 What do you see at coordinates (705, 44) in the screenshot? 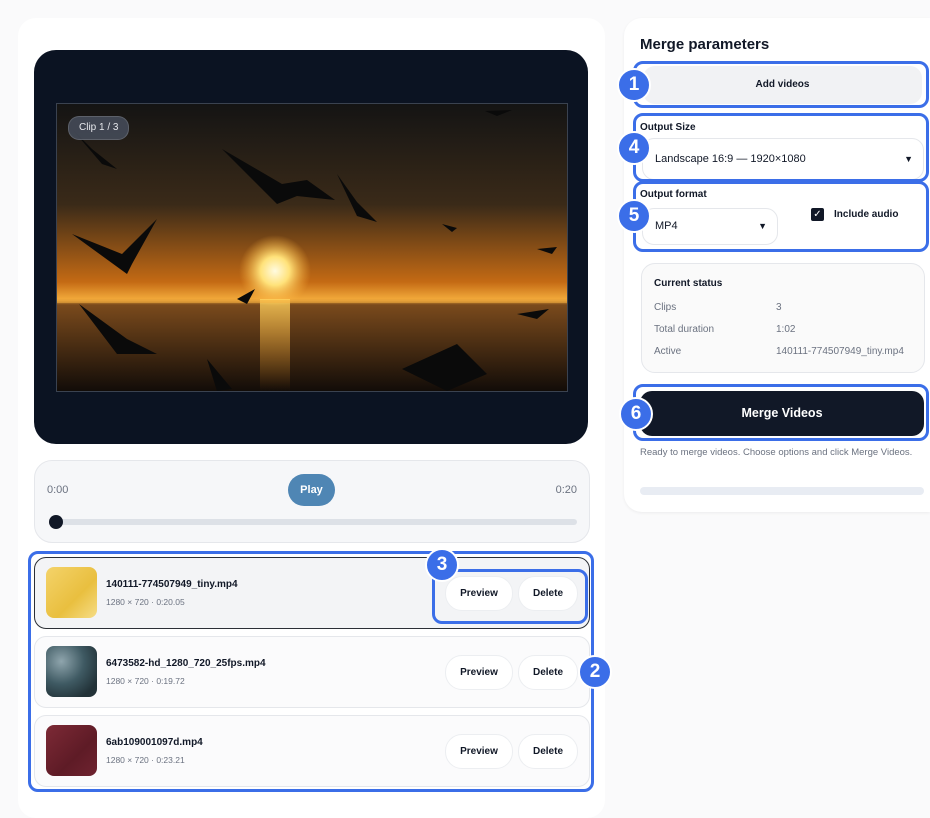
I see `panel-title: Merge parameters` at bounding box center [705, 44].